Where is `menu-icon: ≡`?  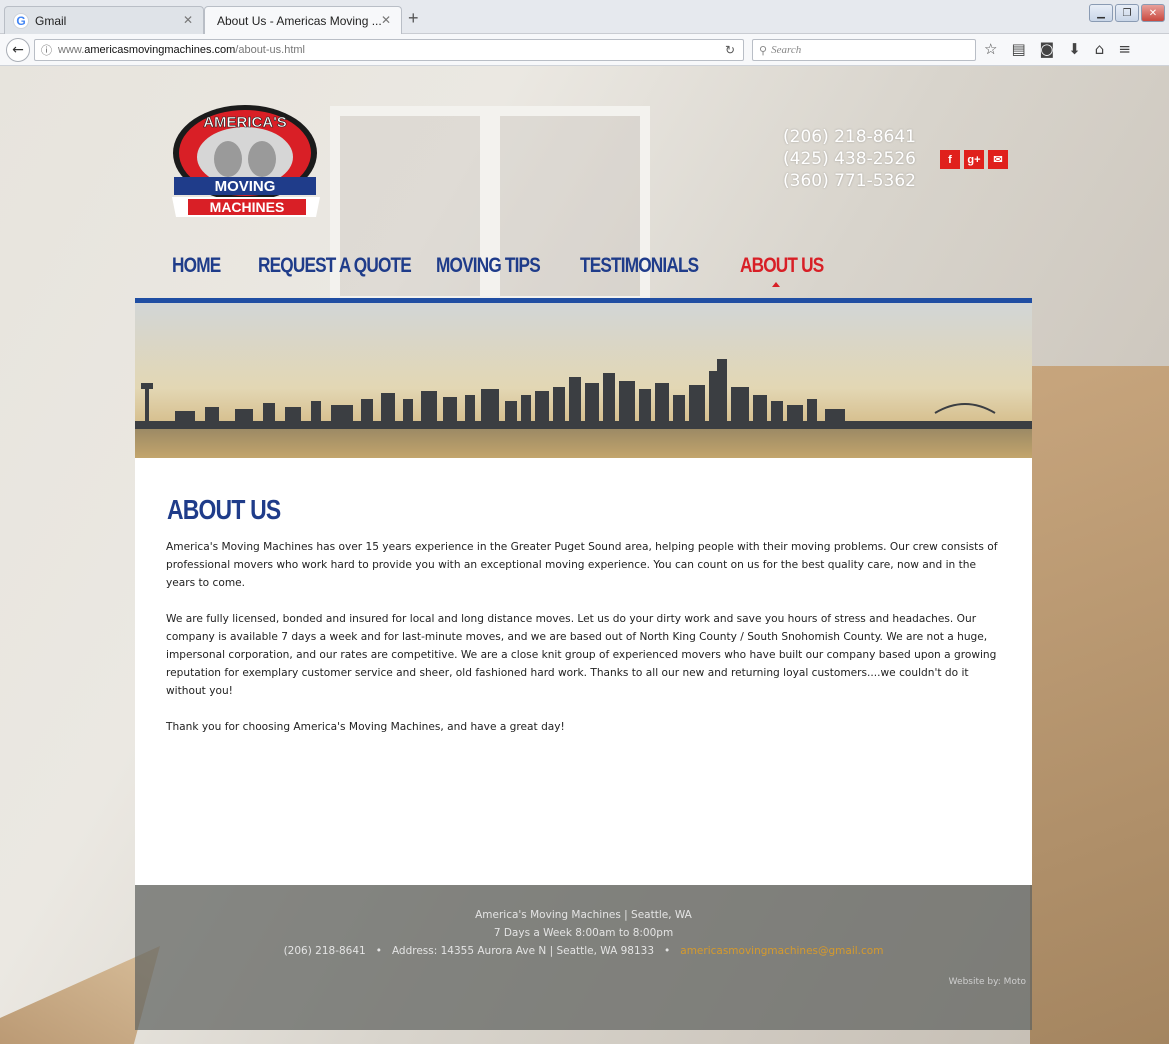 menu-icon: ≡ is located at coordinates (1124, 49).